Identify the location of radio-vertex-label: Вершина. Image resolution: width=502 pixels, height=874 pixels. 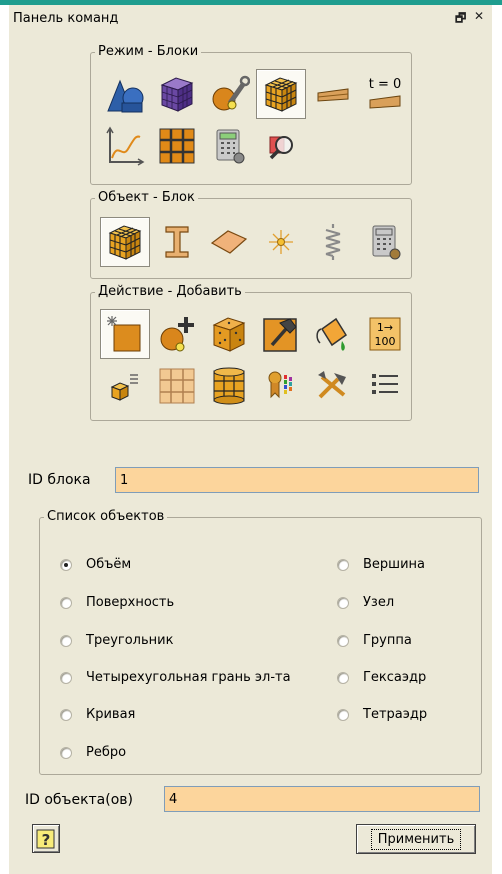
(394, 564).